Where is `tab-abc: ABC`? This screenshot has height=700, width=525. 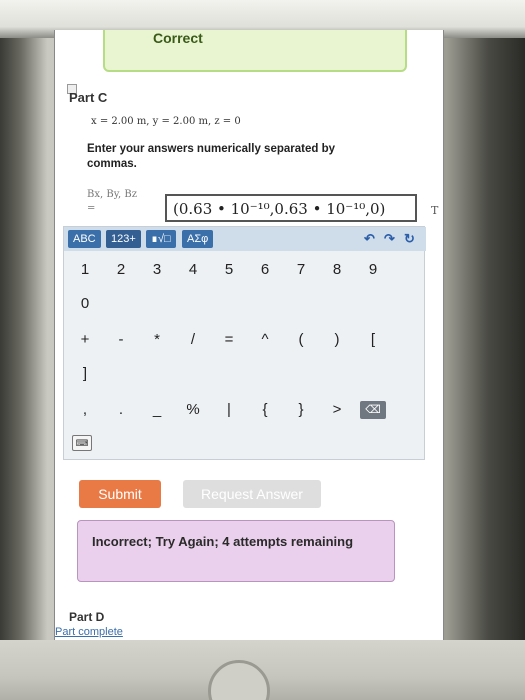 tab-abc: ABC is located at coordinates (84, 239).